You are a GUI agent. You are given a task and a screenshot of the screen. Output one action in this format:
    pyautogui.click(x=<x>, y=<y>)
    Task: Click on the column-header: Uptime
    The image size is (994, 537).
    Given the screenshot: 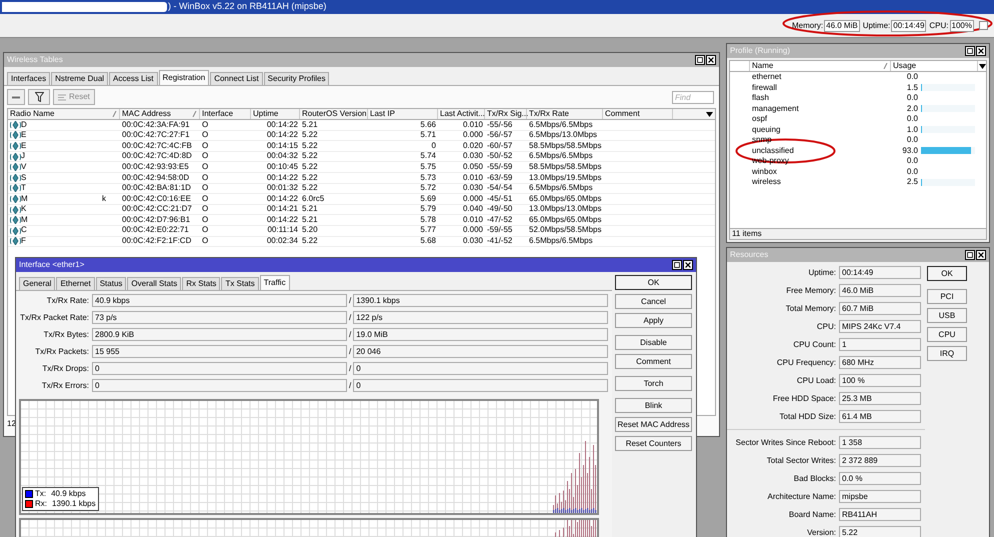 What is the action you would take?
    pyautogui.click(x=265, y=114)
    